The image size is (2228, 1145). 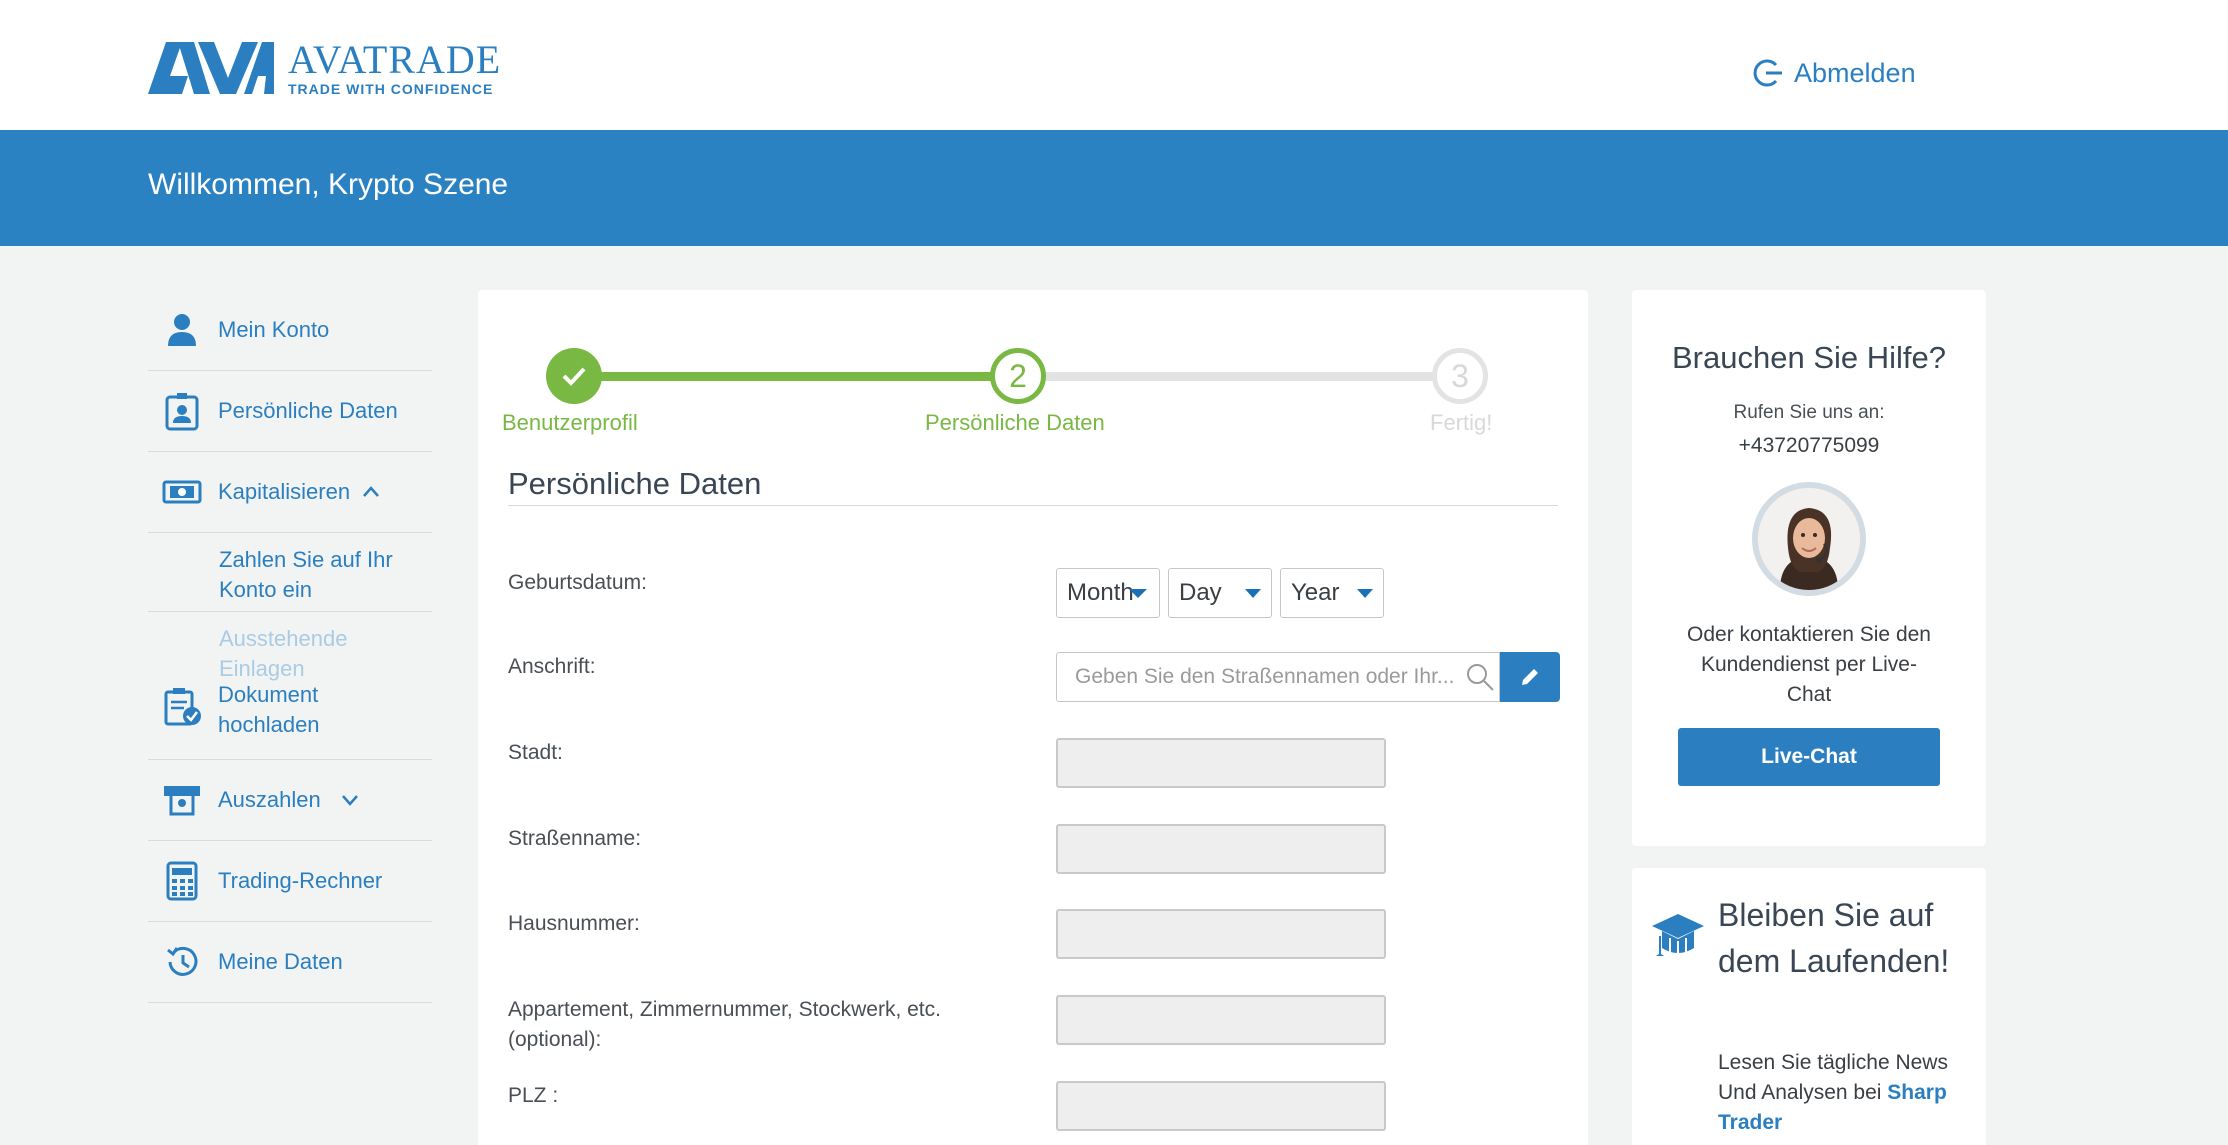 What do you see at coordinates (1100, 592) in the screenshot?
I see `month-select-value: Month` at bounding box center [1100, 592].